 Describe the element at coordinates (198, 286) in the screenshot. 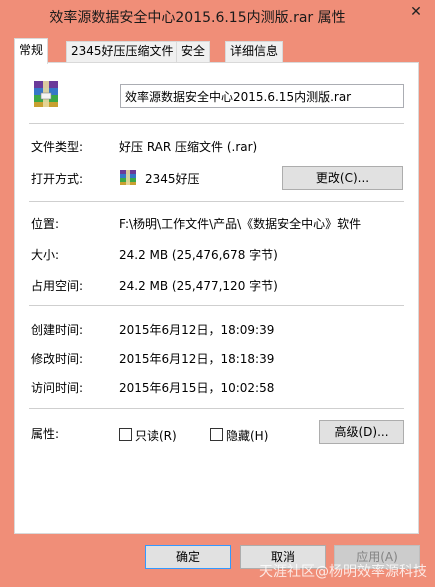

I see `disk-size-value: 24.2 MB (25,477,120 字节)` at that location.